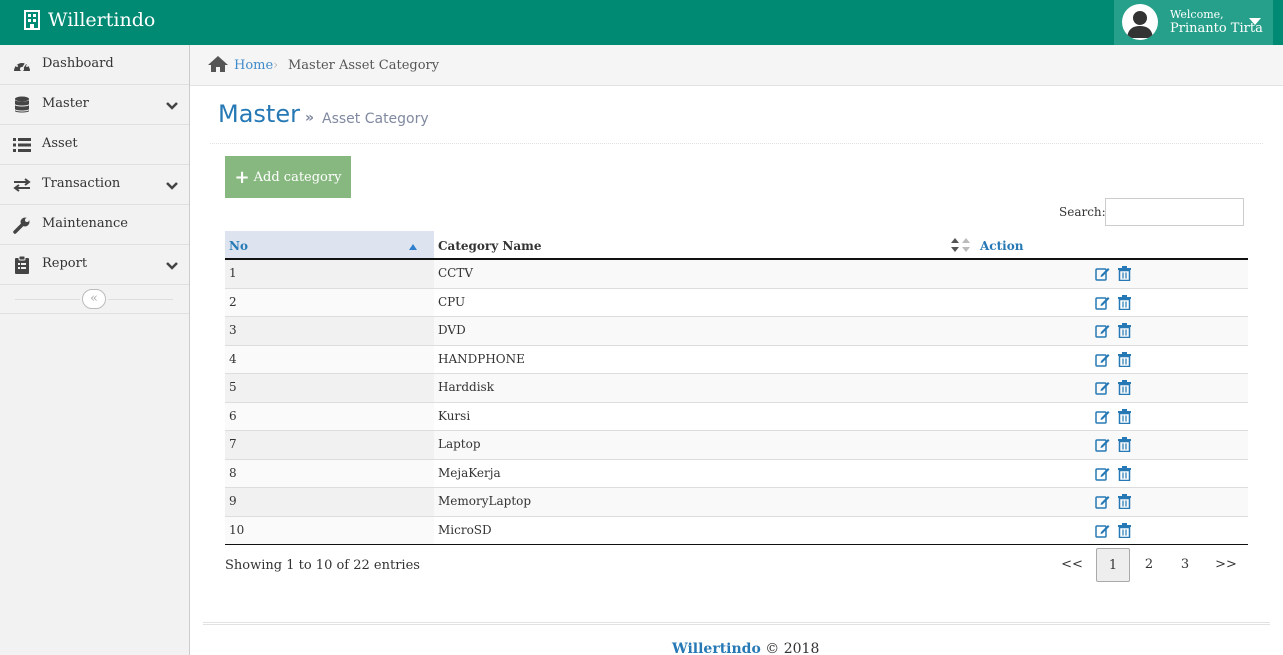 The width and height of the screenshot is (1283, 655). What do you see at coordinates (736, 416) in the screenshot?
I see `table-row: 6 Kursi` at bounding box center [736, 416].